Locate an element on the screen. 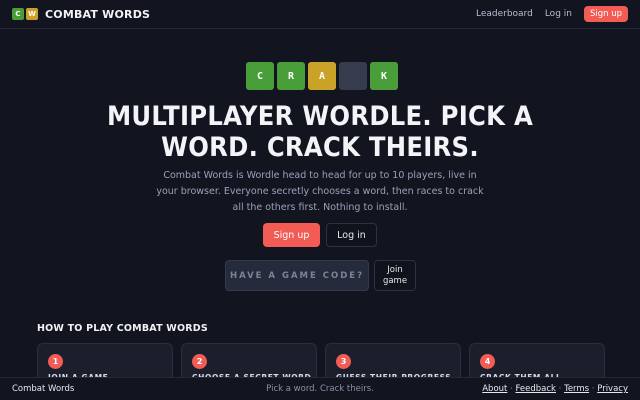  letter-tile: C is located at coordinates (260, 76).